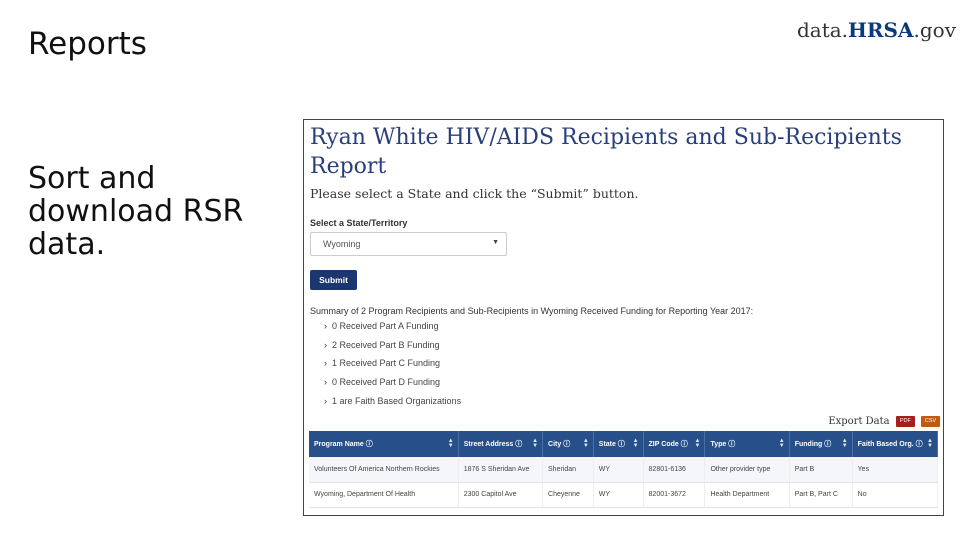 The width and height of the screenshot is (960, 540). What do you see at coordinates (747, 470) in the screenshot?
I see `table-cell: Other provider type` at bounding box center [747, 470].